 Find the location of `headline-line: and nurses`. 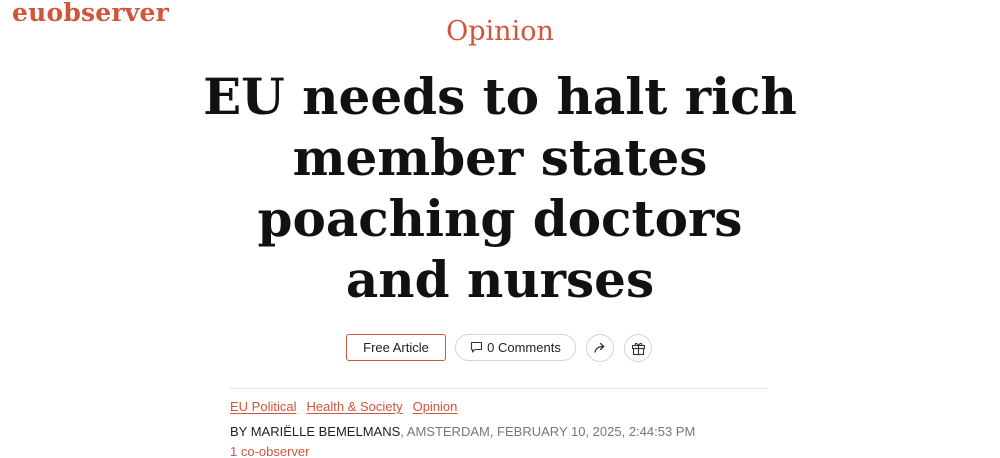

headline-line: and nurses is located at coordinates (500, 279).